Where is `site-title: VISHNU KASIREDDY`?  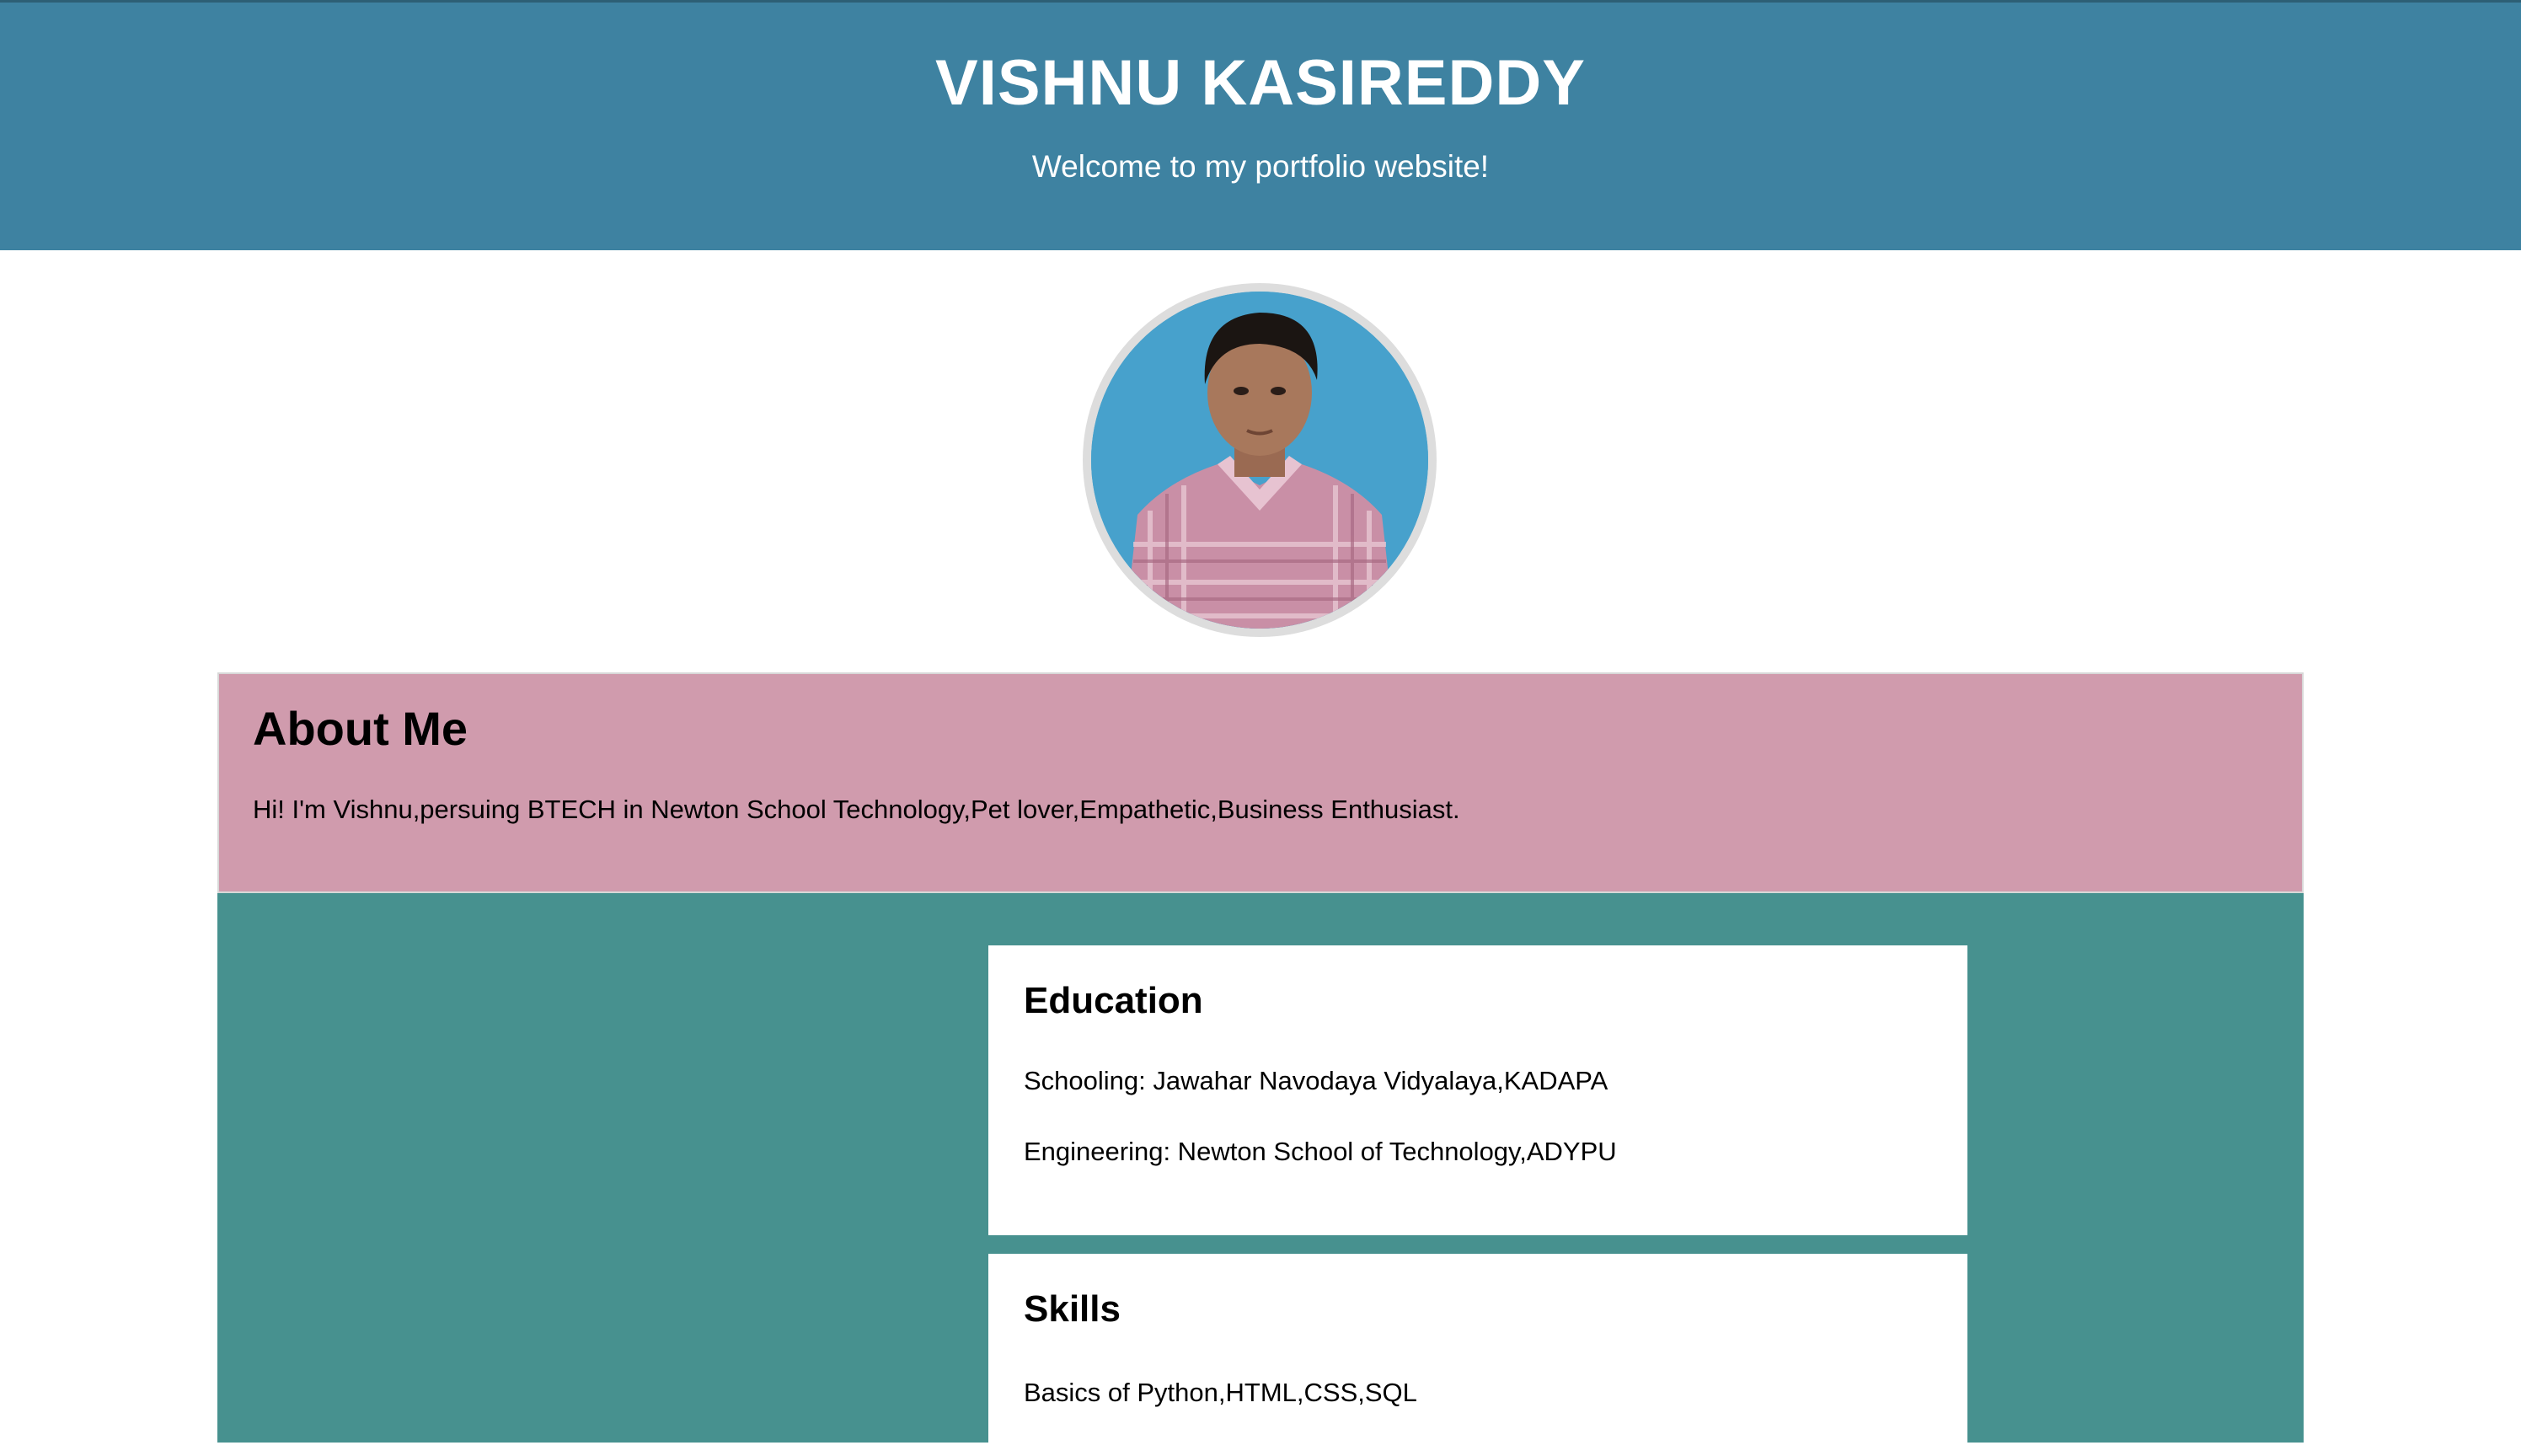
site-title: VISHNU KASIREDDY is located at coordinates (1260, 83).